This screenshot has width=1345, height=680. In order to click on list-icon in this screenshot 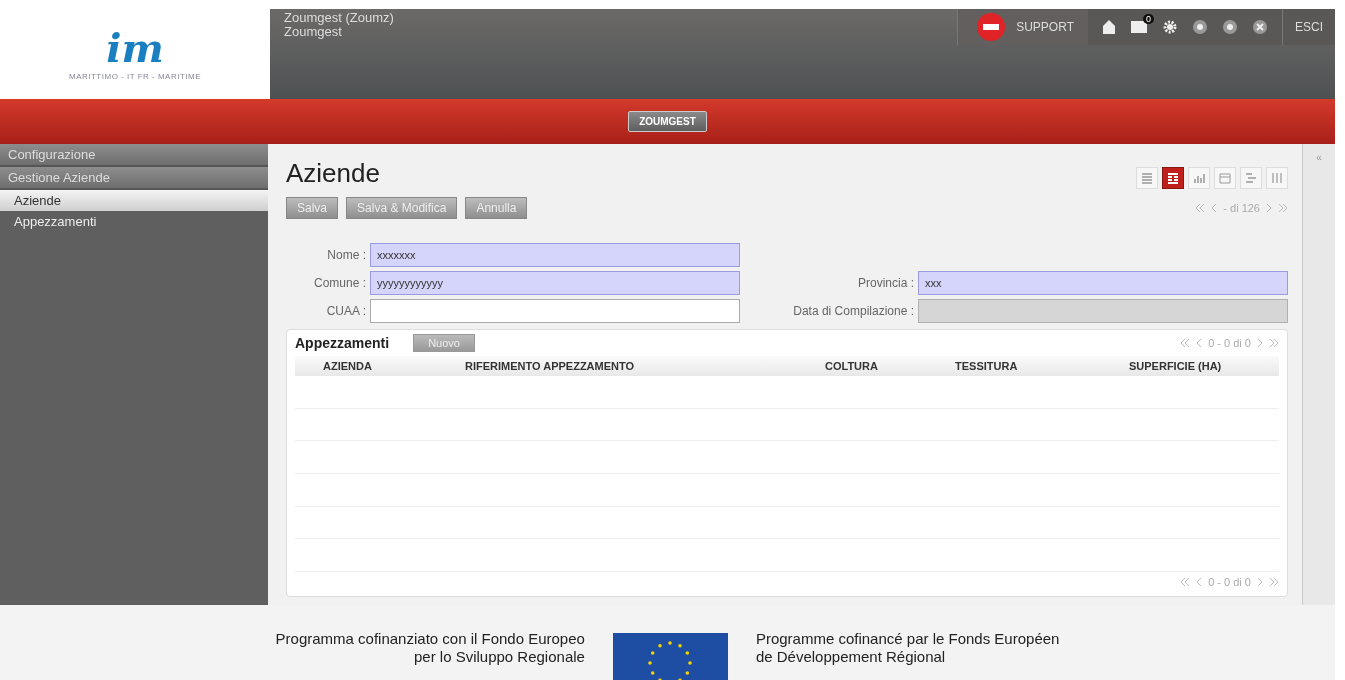, I will do `click(1147, 178)`.